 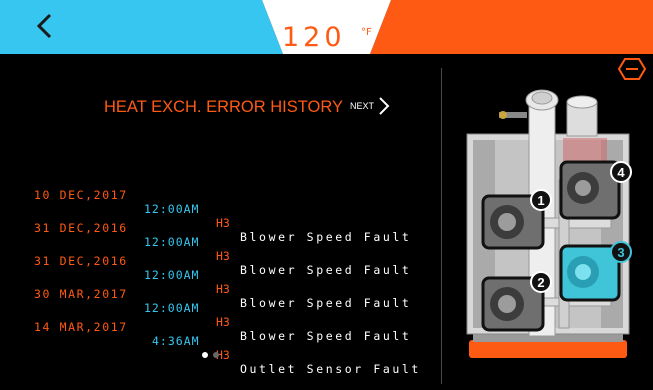 I want to click on error-time: 4:36AM, so click(x=176, y=341).